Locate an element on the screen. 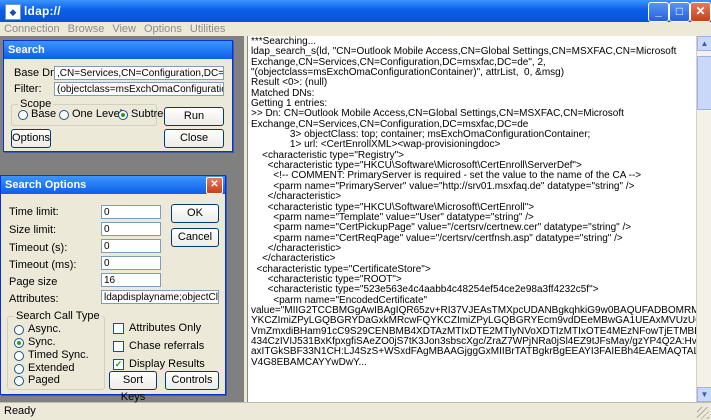  display-results-checkbox: ✓ is located at coordinates (118, 364).